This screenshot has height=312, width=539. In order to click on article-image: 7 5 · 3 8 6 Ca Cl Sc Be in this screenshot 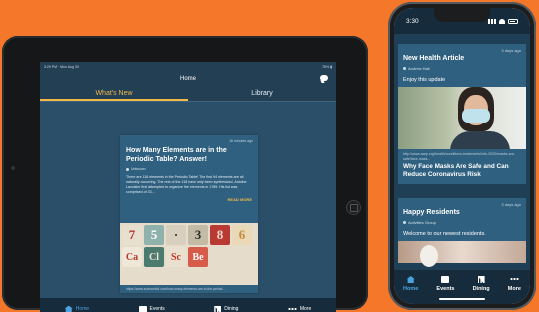, I will do `click(189, 254)`.